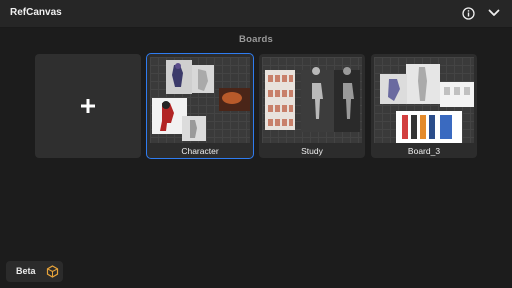 This screenshot has width=512, height=288. What do you see at coordinates (256, 39) in the screenshot?
I see `section-title: Boards` at bounding box center [256, 39].